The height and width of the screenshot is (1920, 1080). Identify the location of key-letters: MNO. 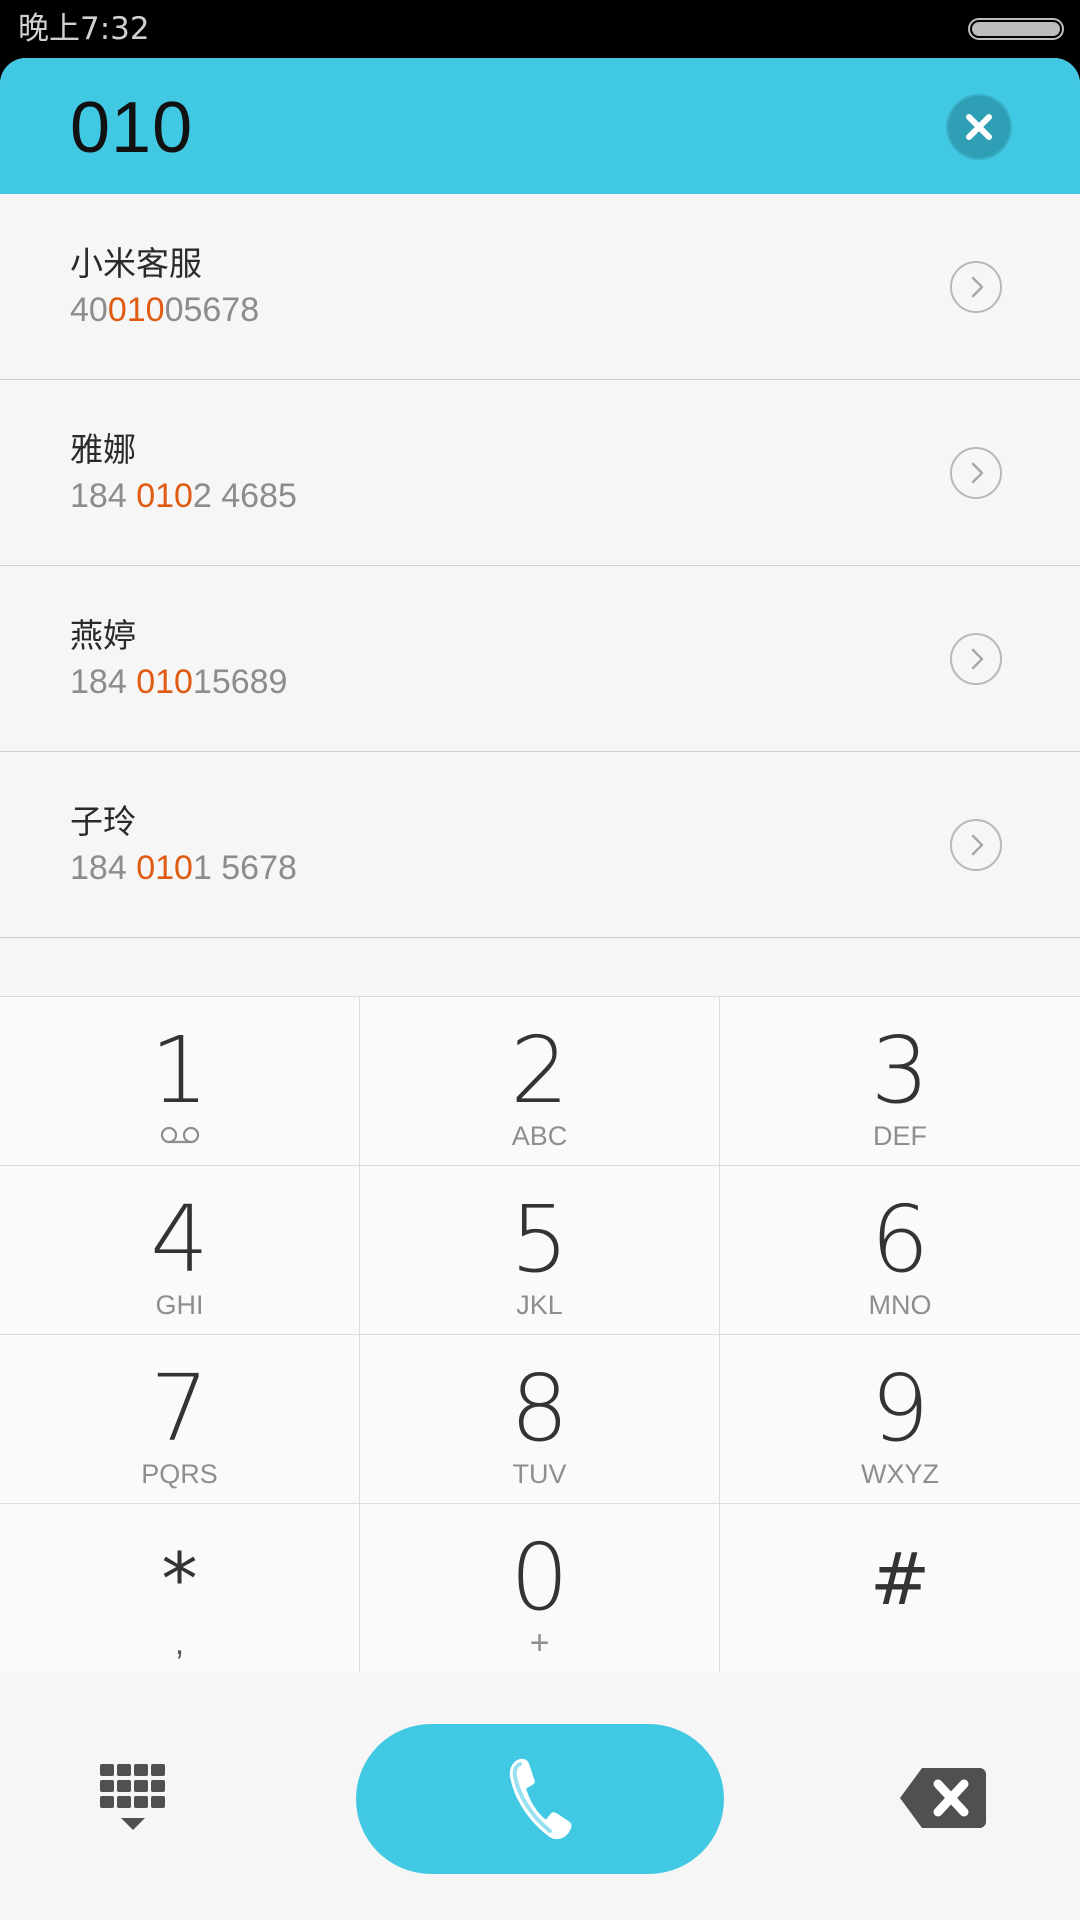
(900, 1305).